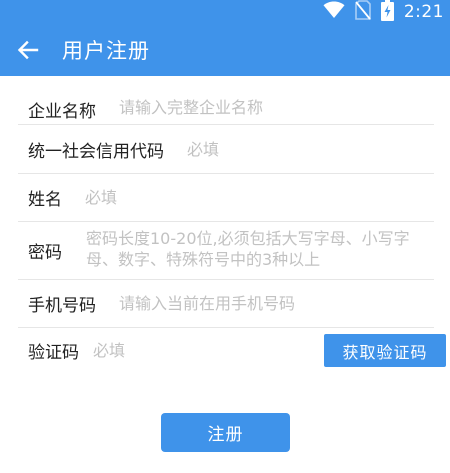 This screenshot has width=450, height=473. Describe the element at coordinates (96, 151) in the screenshot. I see `credit-code-label: 统一社会信用代码` at that location.